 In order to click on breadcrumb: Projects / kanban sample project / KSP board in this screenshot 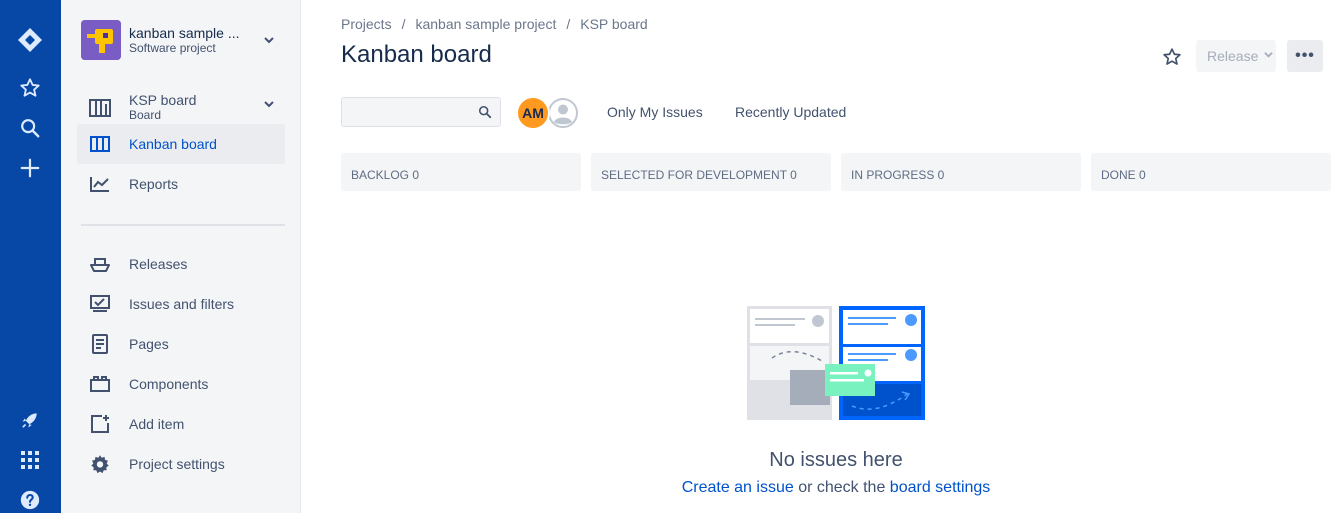, I will do `click(494, 24)`.